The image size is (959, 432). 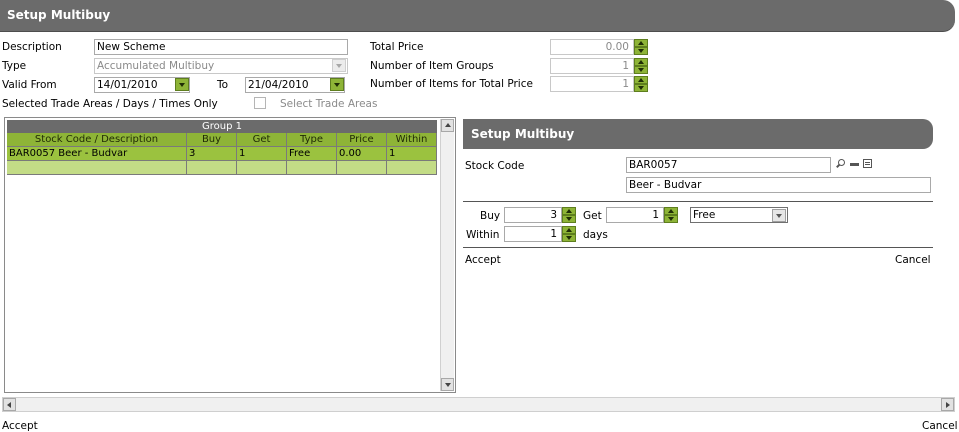 I want to click on get-input: 1, so click(x=635, y=215).